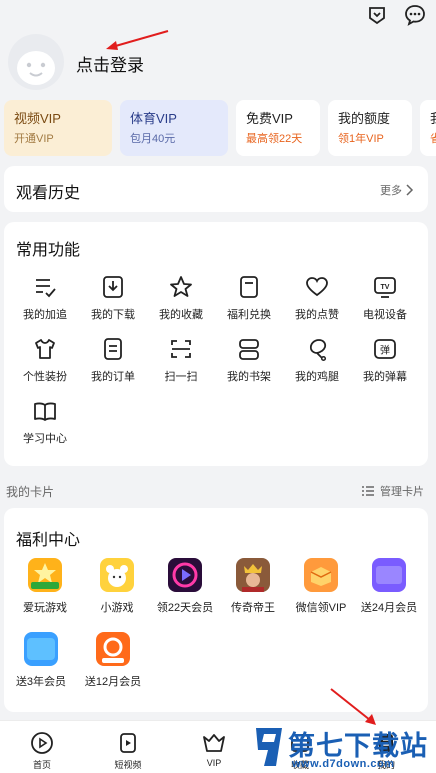  What do you see at coordinates (174, 128) in the screenshot?
I see `sports-vip-card: 体育VIP 包月40元` at bounding box center [174, 128].